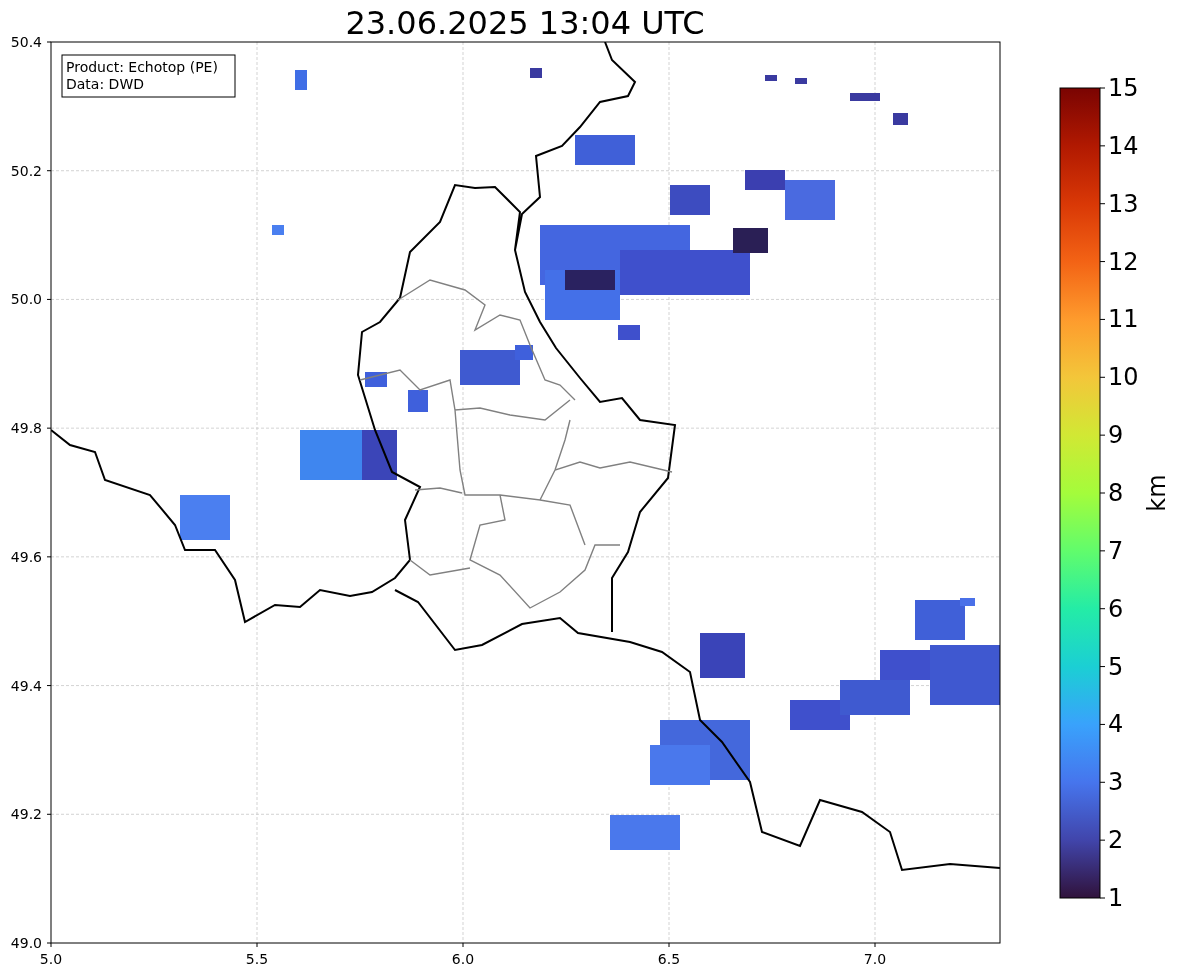  What do you see at coordinates (1116, 724) in the screenshot?
I see `colorbar-tick-label: 4` at bounding box center [1116, 724].